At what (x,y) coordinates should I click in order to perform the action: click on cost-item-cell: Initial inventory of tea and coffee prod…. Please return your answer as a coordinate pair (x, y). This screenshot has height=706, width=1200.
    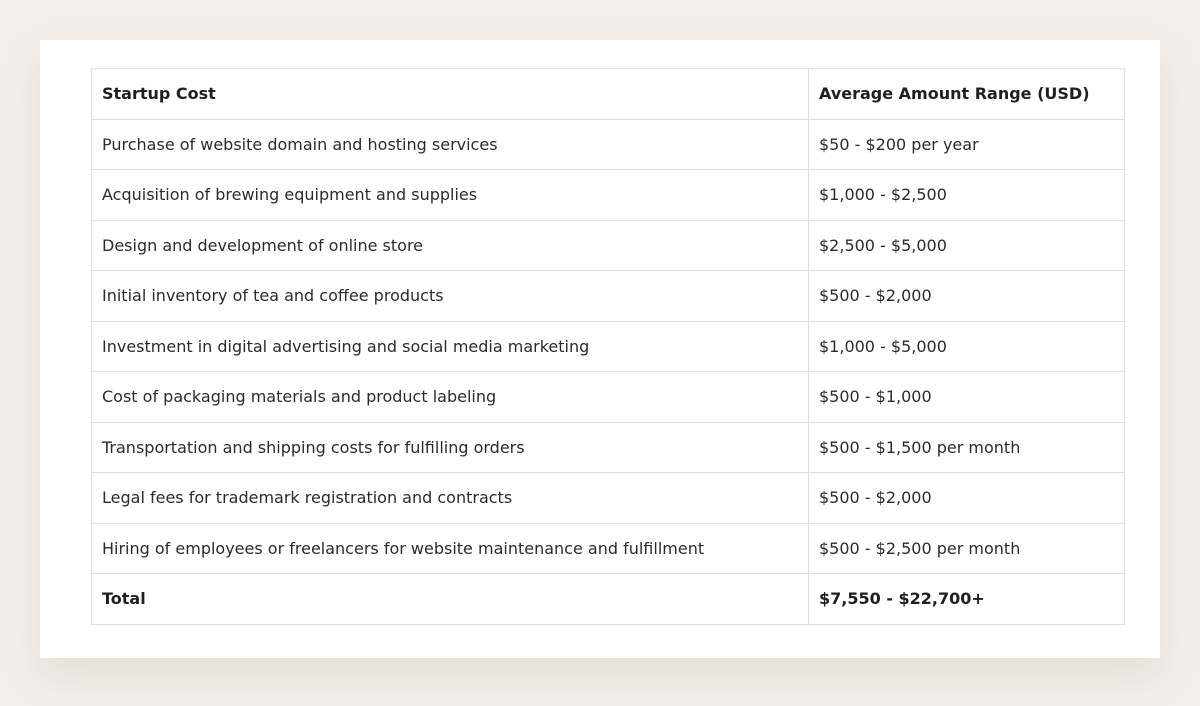
    Looking at the image, I should click on (450, 296).